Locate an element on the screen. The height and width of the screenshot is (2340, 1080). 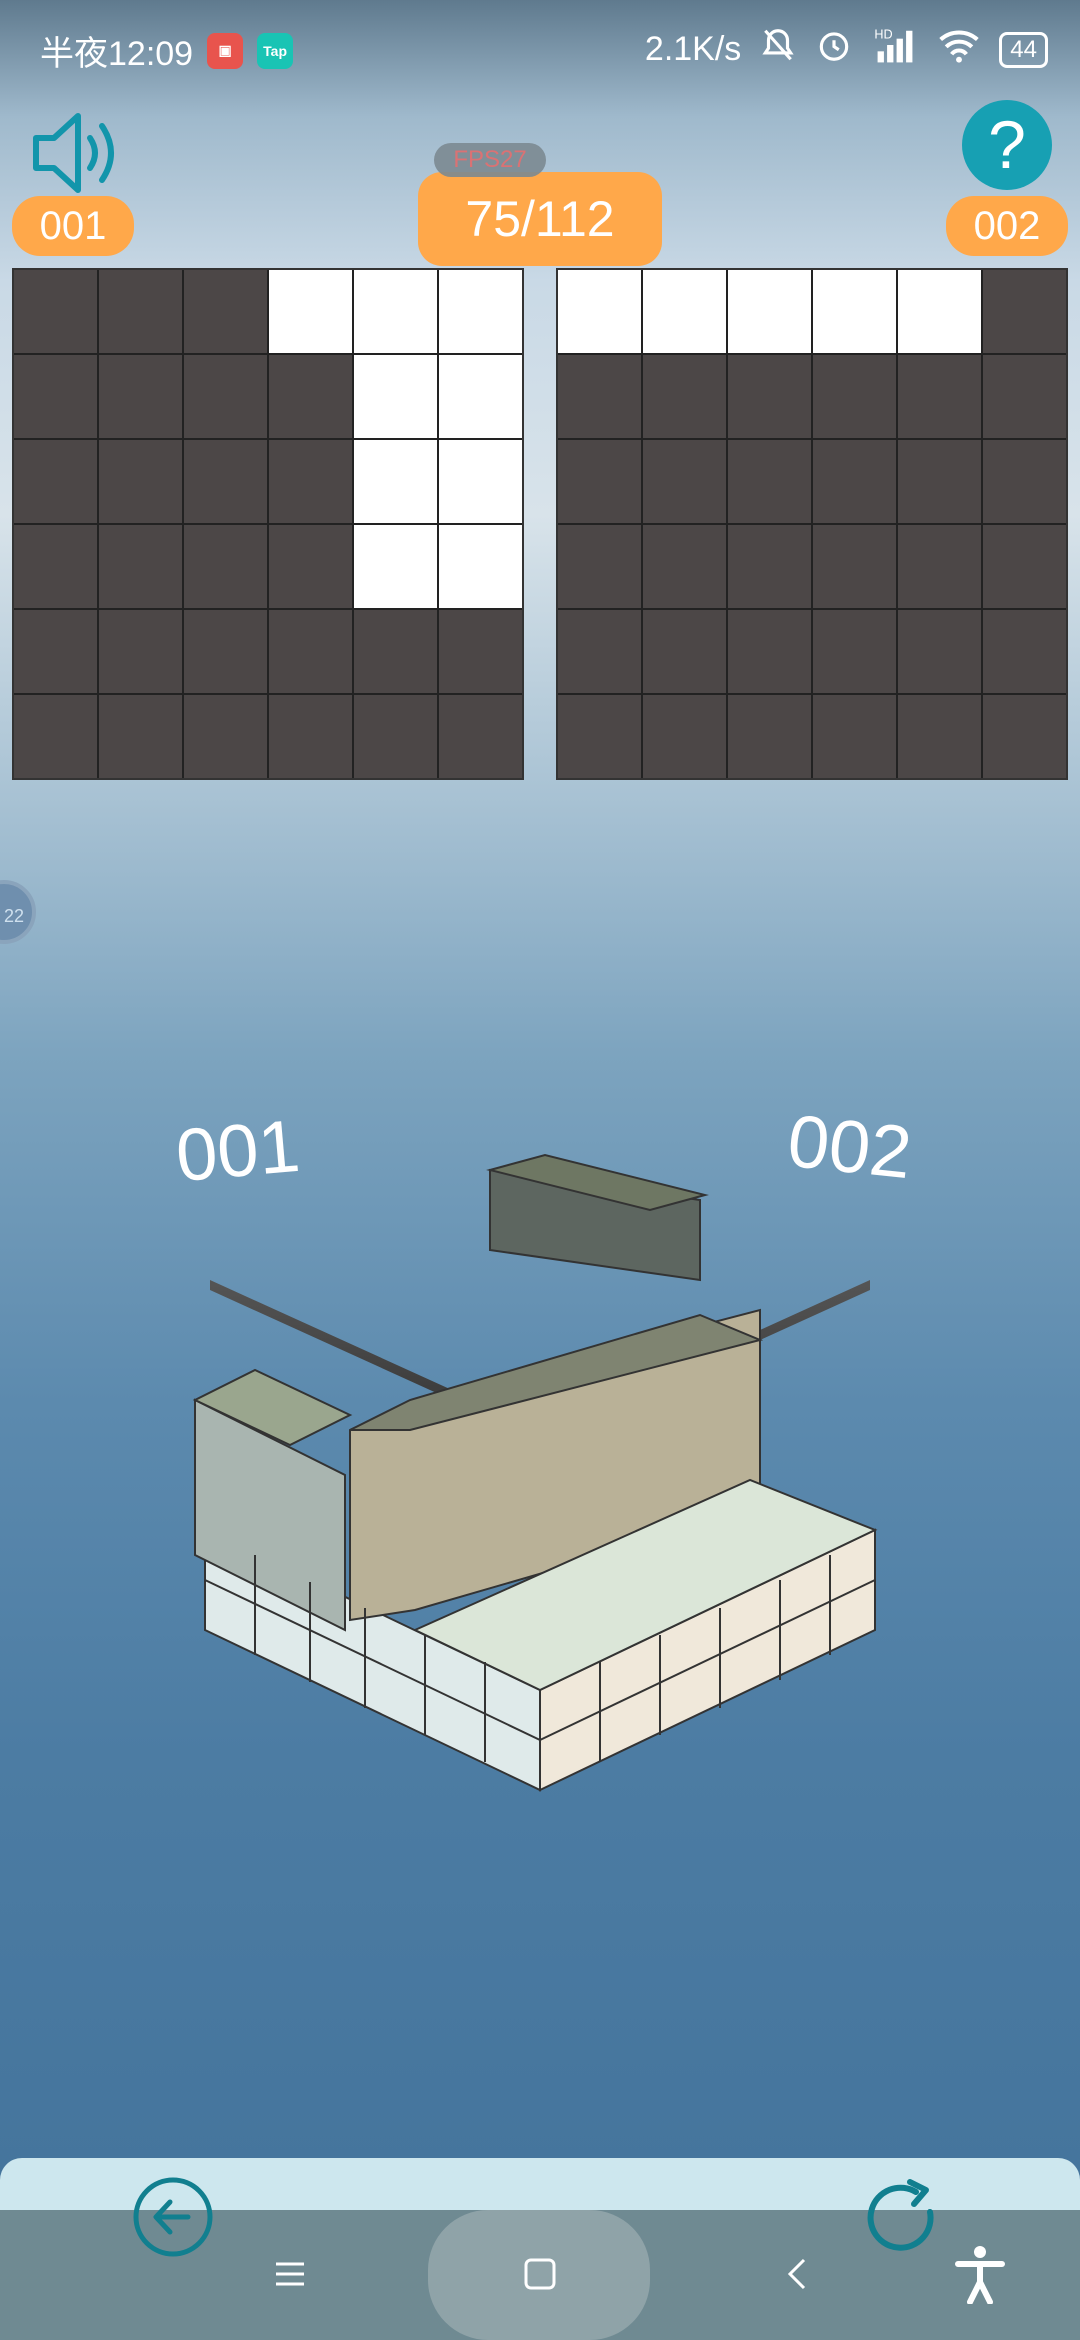
home-square-icon is located at coordinates (540, 2274).